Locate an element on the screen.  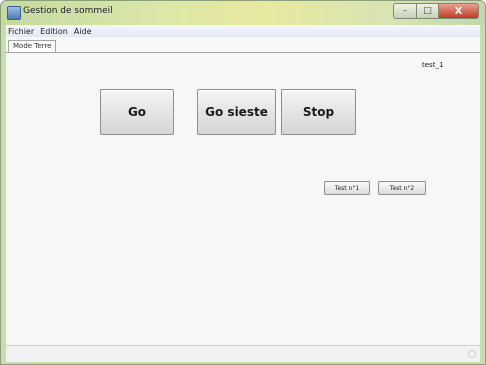
go-sieste-button: Go sieste is located at coordinates (236, 112).